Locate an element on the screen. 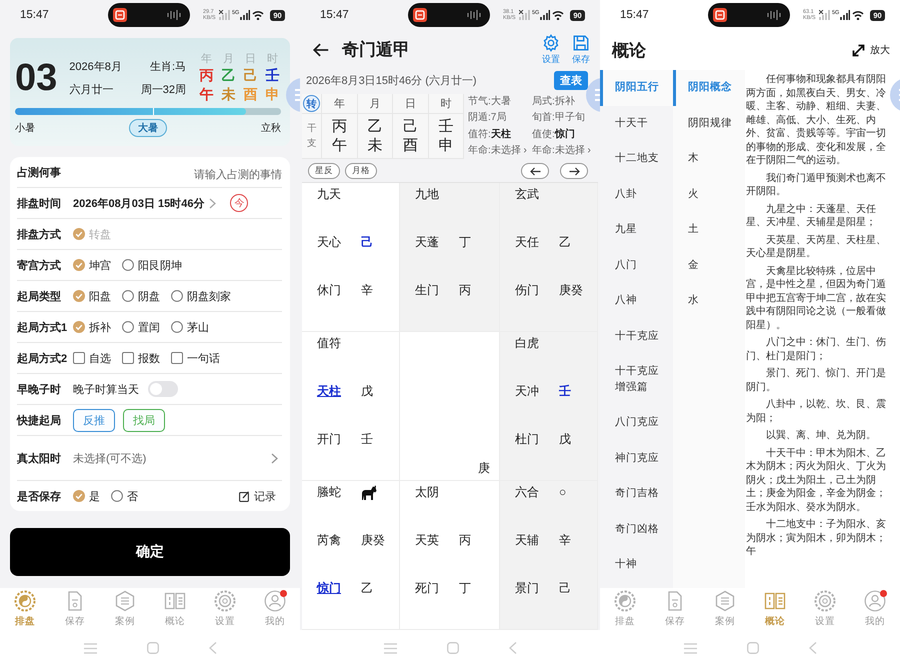  deity-name: 九地 is located at coordinates (427, 194).